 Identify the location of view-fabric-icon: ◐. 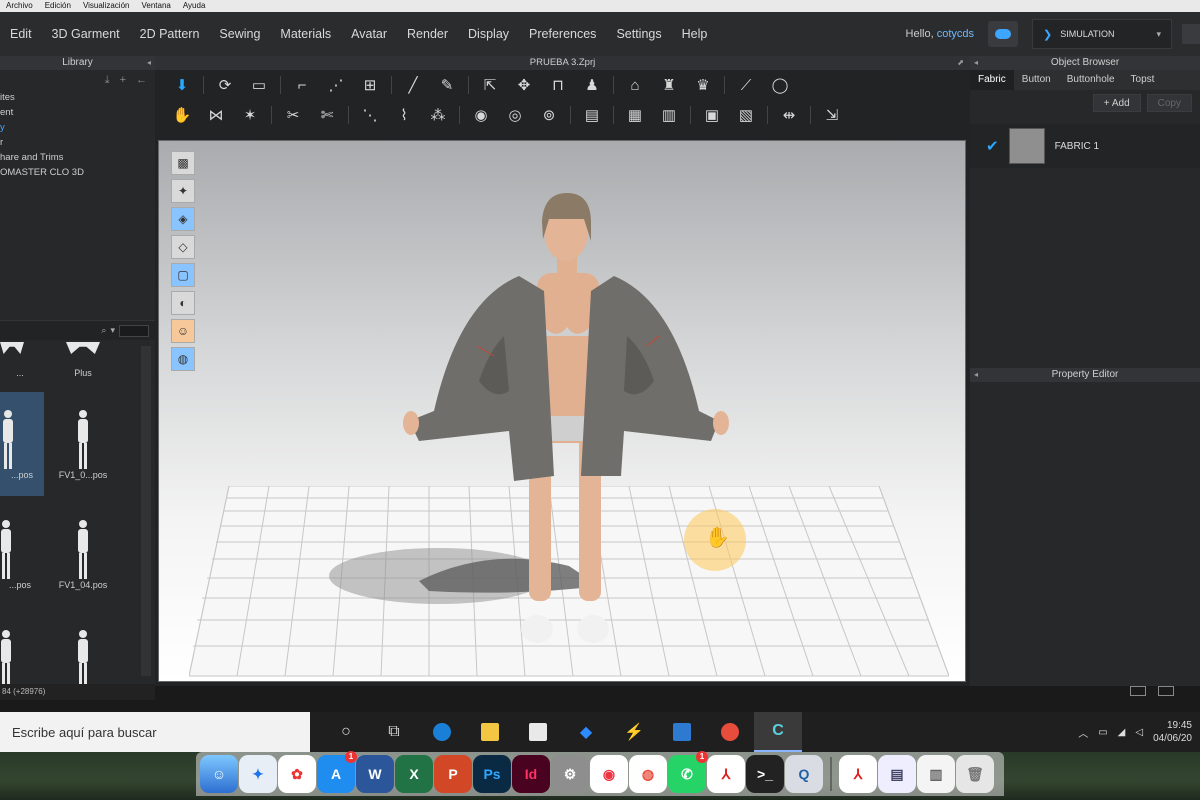
(183, 303).